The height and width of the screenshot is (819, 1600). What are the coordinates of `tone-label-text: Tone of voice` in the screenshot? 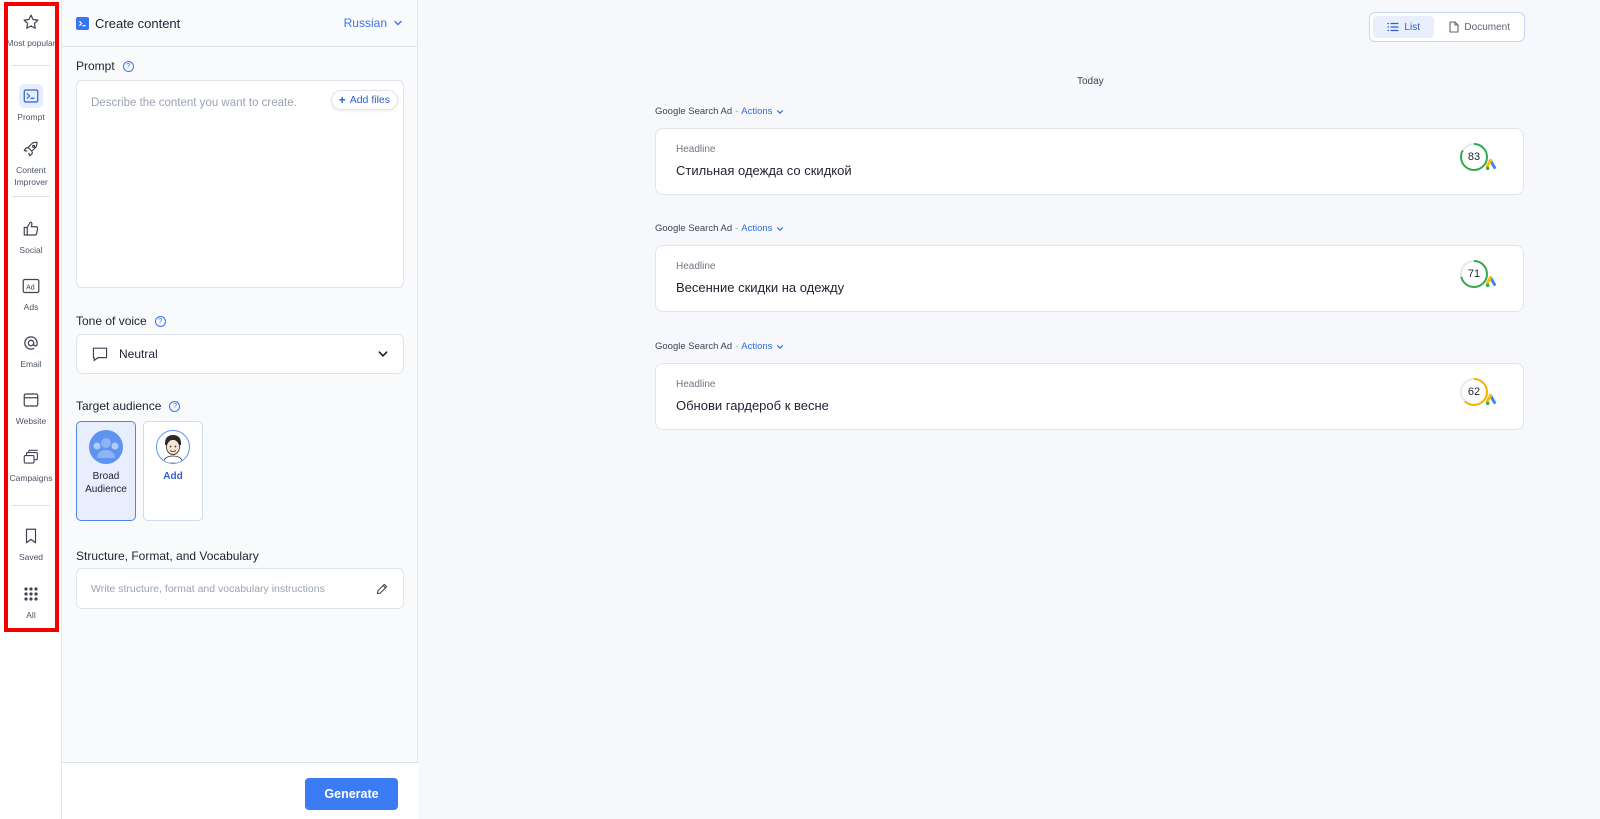 It's located at (111, 321).